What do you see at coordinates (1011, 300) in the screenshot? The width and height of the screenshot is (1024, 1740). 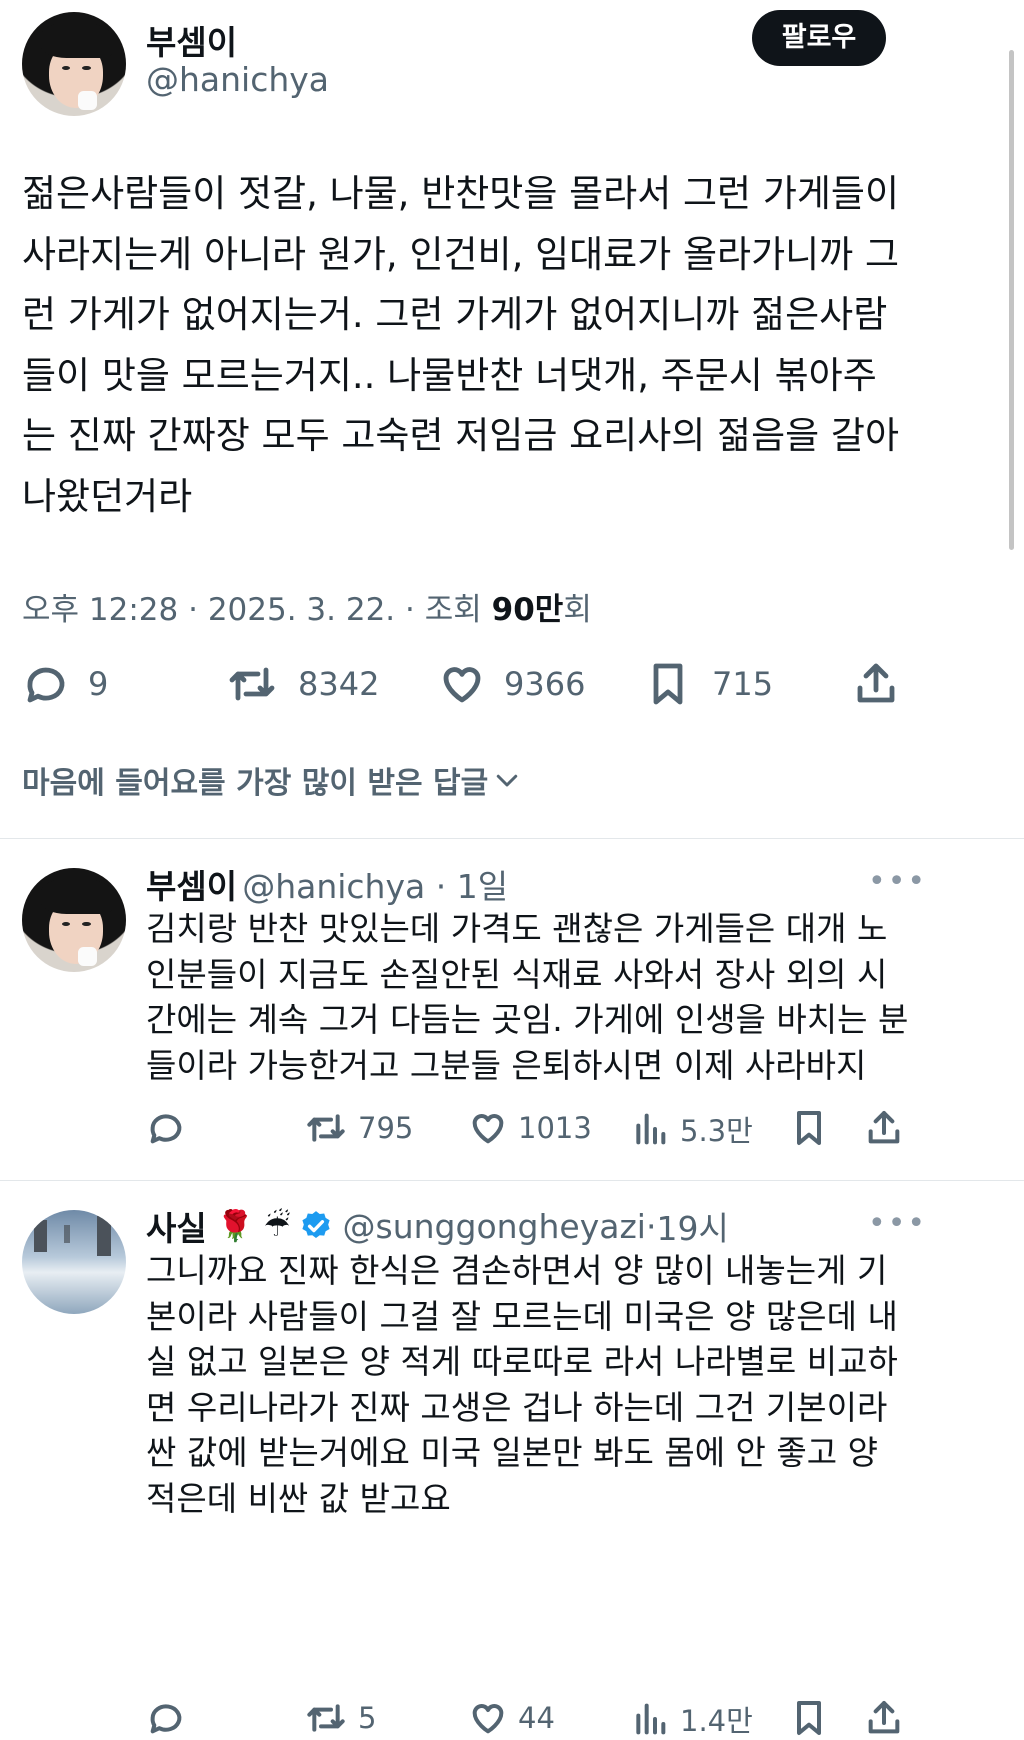 I see `scrollbar` at bounding box center [1011, 300].